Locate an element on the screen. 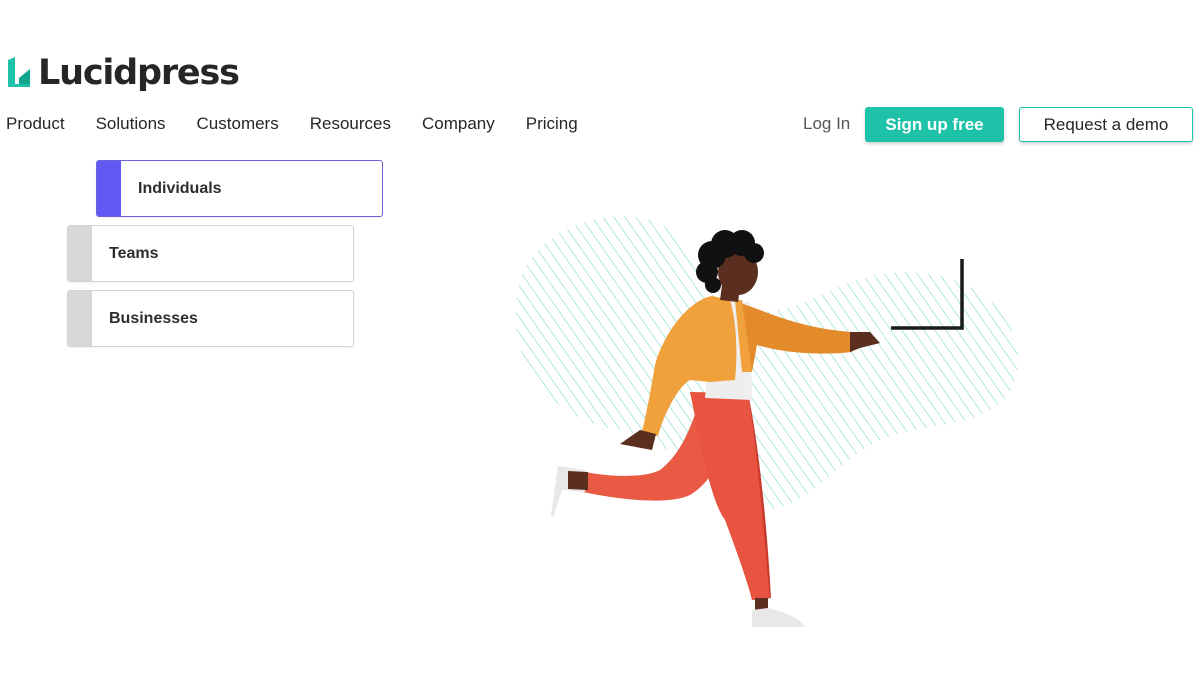 The width and height of the screenshot is (1200, 675). request-demo-button: Request a demo is located at coordinates (1106, 124).